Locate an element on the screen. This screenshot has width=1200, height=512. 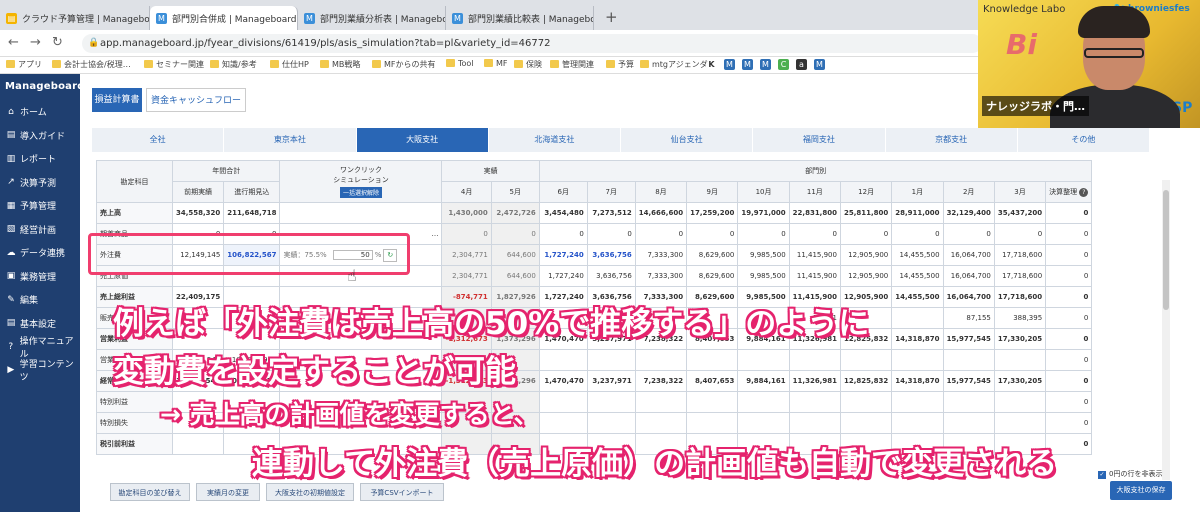
month-value: 7,273,512 is located at coordinates (611, 213).